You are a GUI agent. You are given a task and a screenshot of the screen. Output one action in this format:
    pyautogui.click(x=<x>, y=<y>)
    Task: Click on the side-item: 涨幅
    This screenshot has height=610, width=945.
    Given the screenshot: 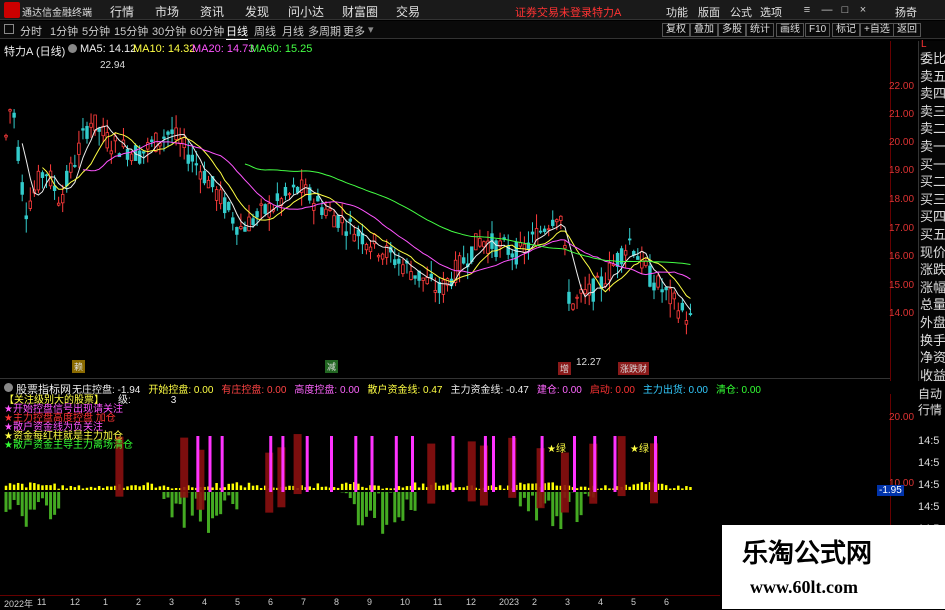 What is the action you would take?
    pyautogui.click(x=932, y=287)
    